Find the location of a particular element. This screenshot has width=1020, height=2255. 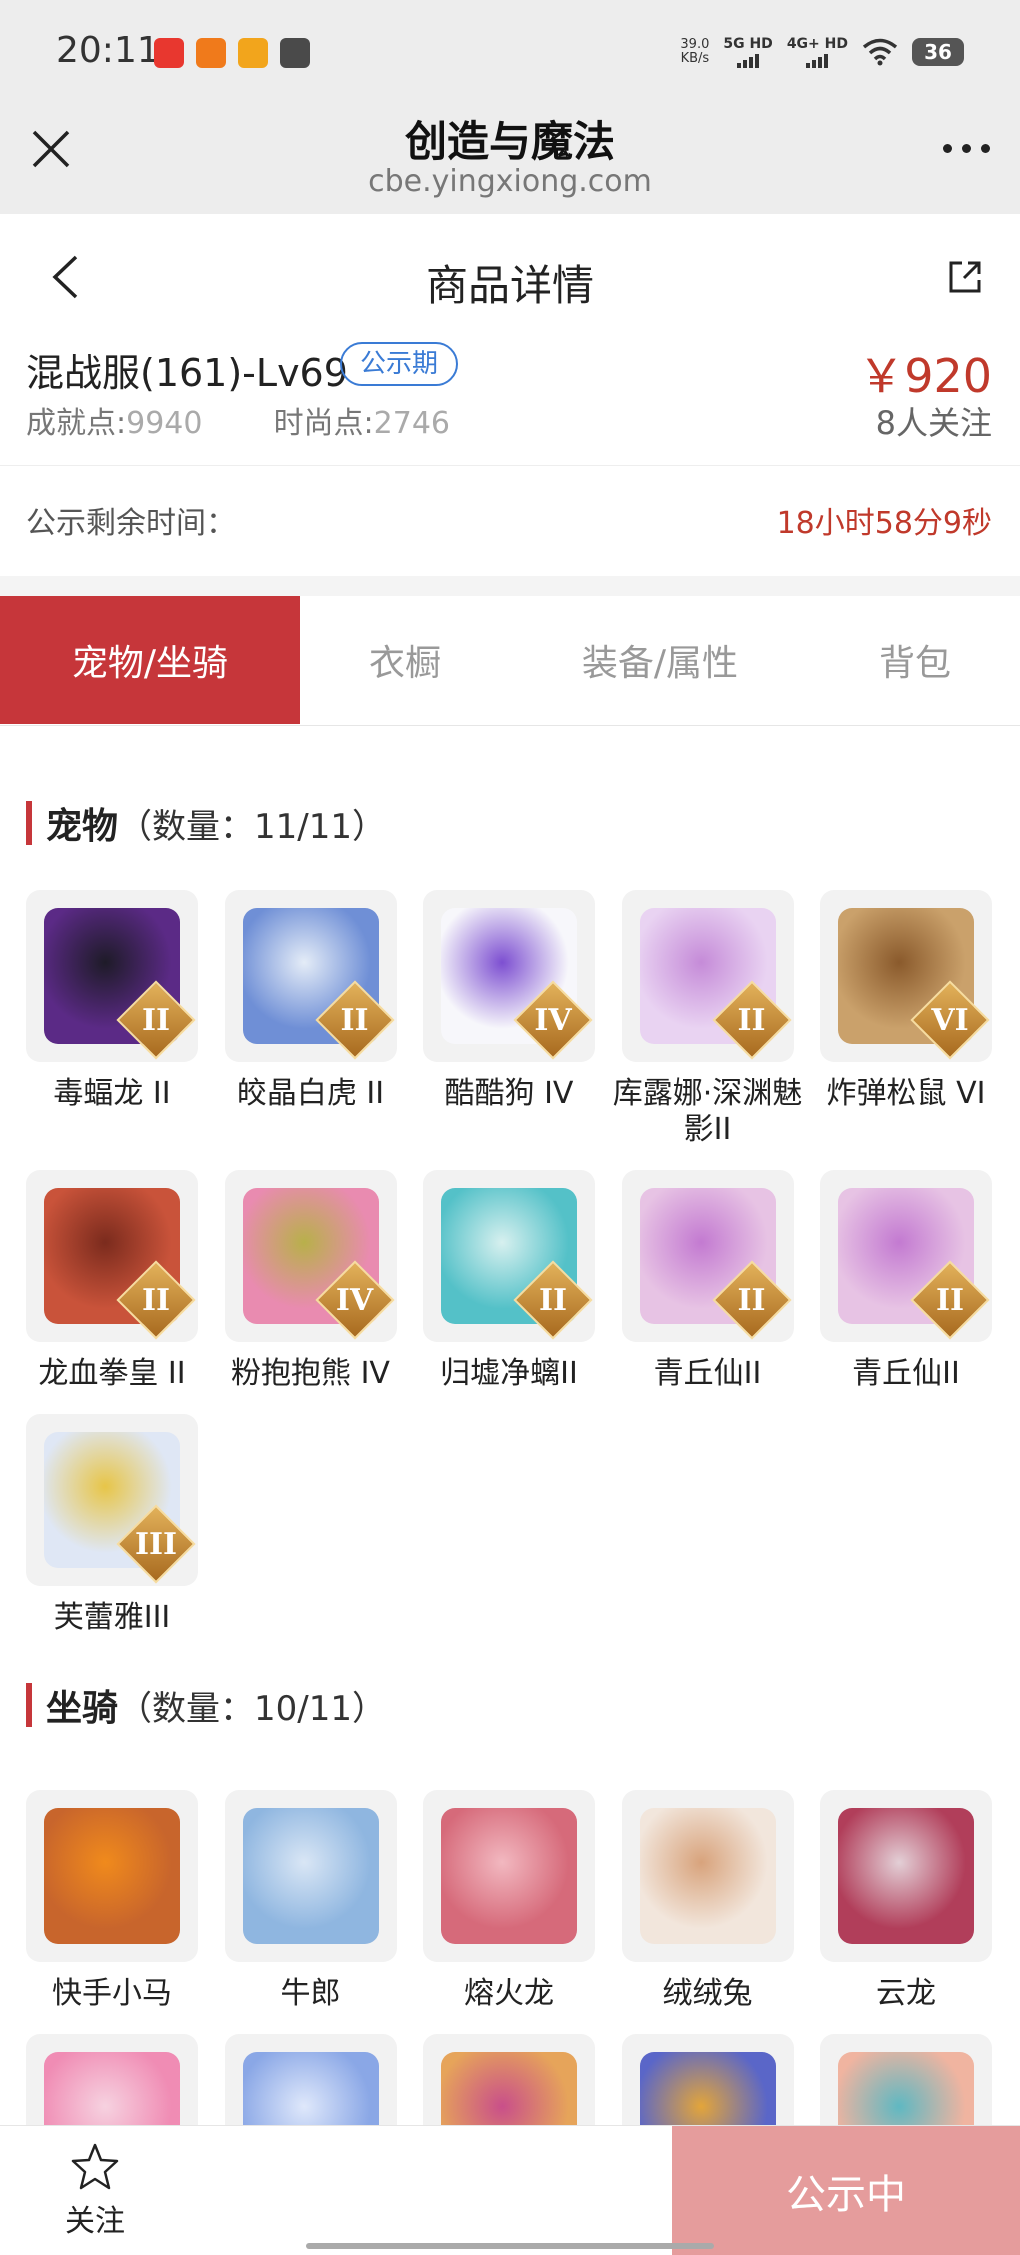

mounts-section-count: （数量：10/11） is located at coordinates (252, 1708).